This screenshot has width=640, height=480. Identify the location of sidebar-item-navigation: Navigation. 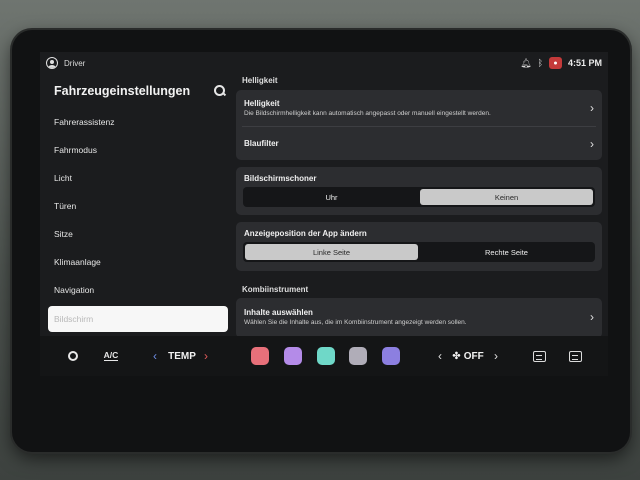
(138, 290).